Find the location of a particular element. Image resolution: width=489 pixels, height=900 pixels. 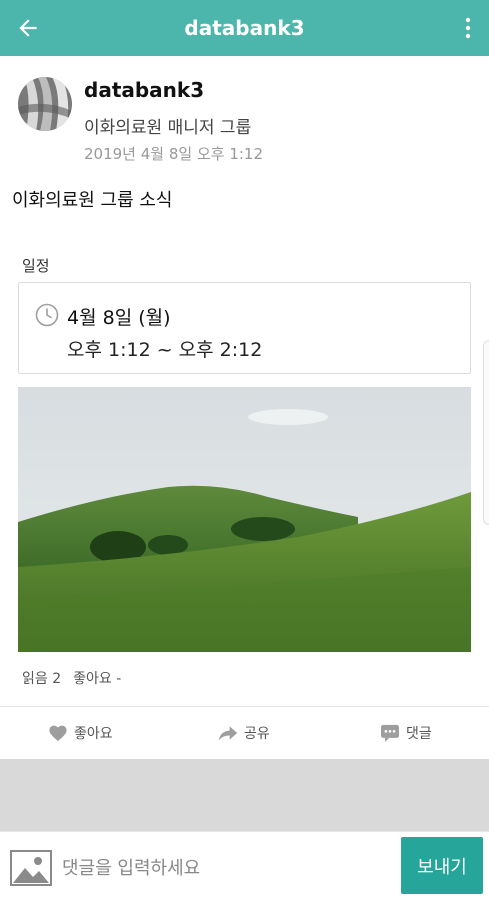

read-count: 읽음 2 is located at coordinates (42, 679).